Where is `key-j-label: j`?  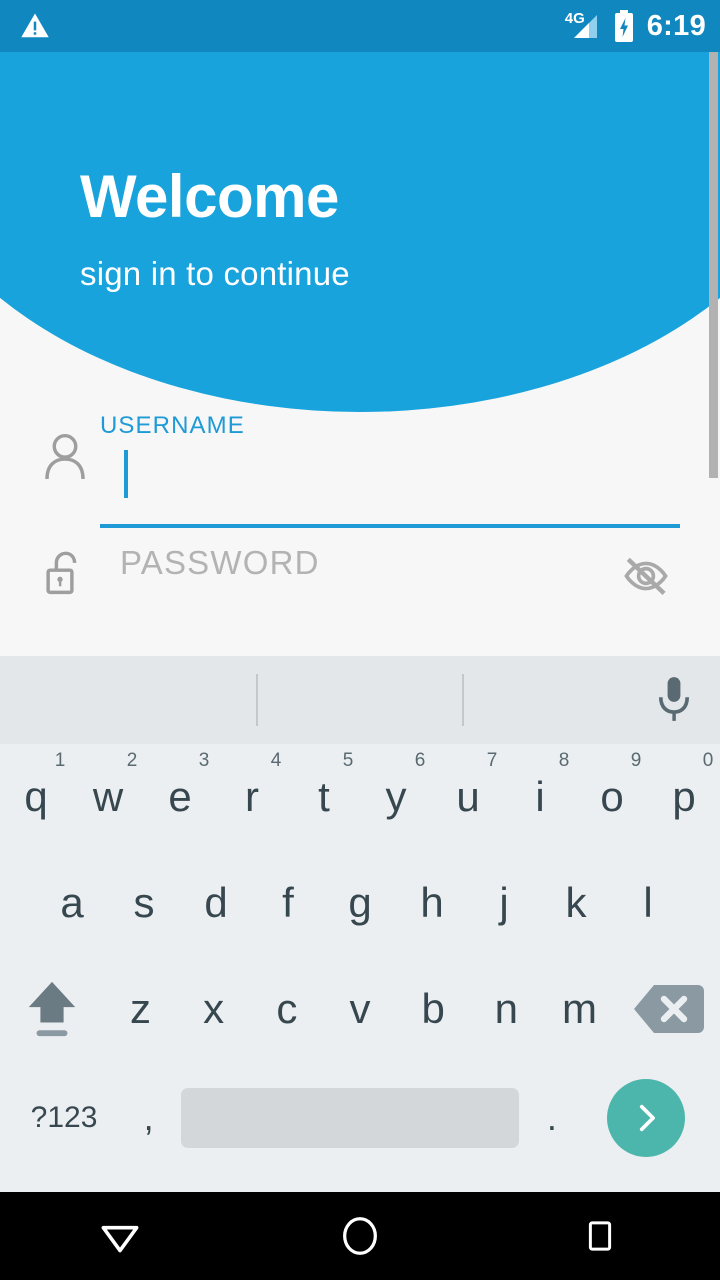 key-j-label: j is located at coordinates (504, 902).